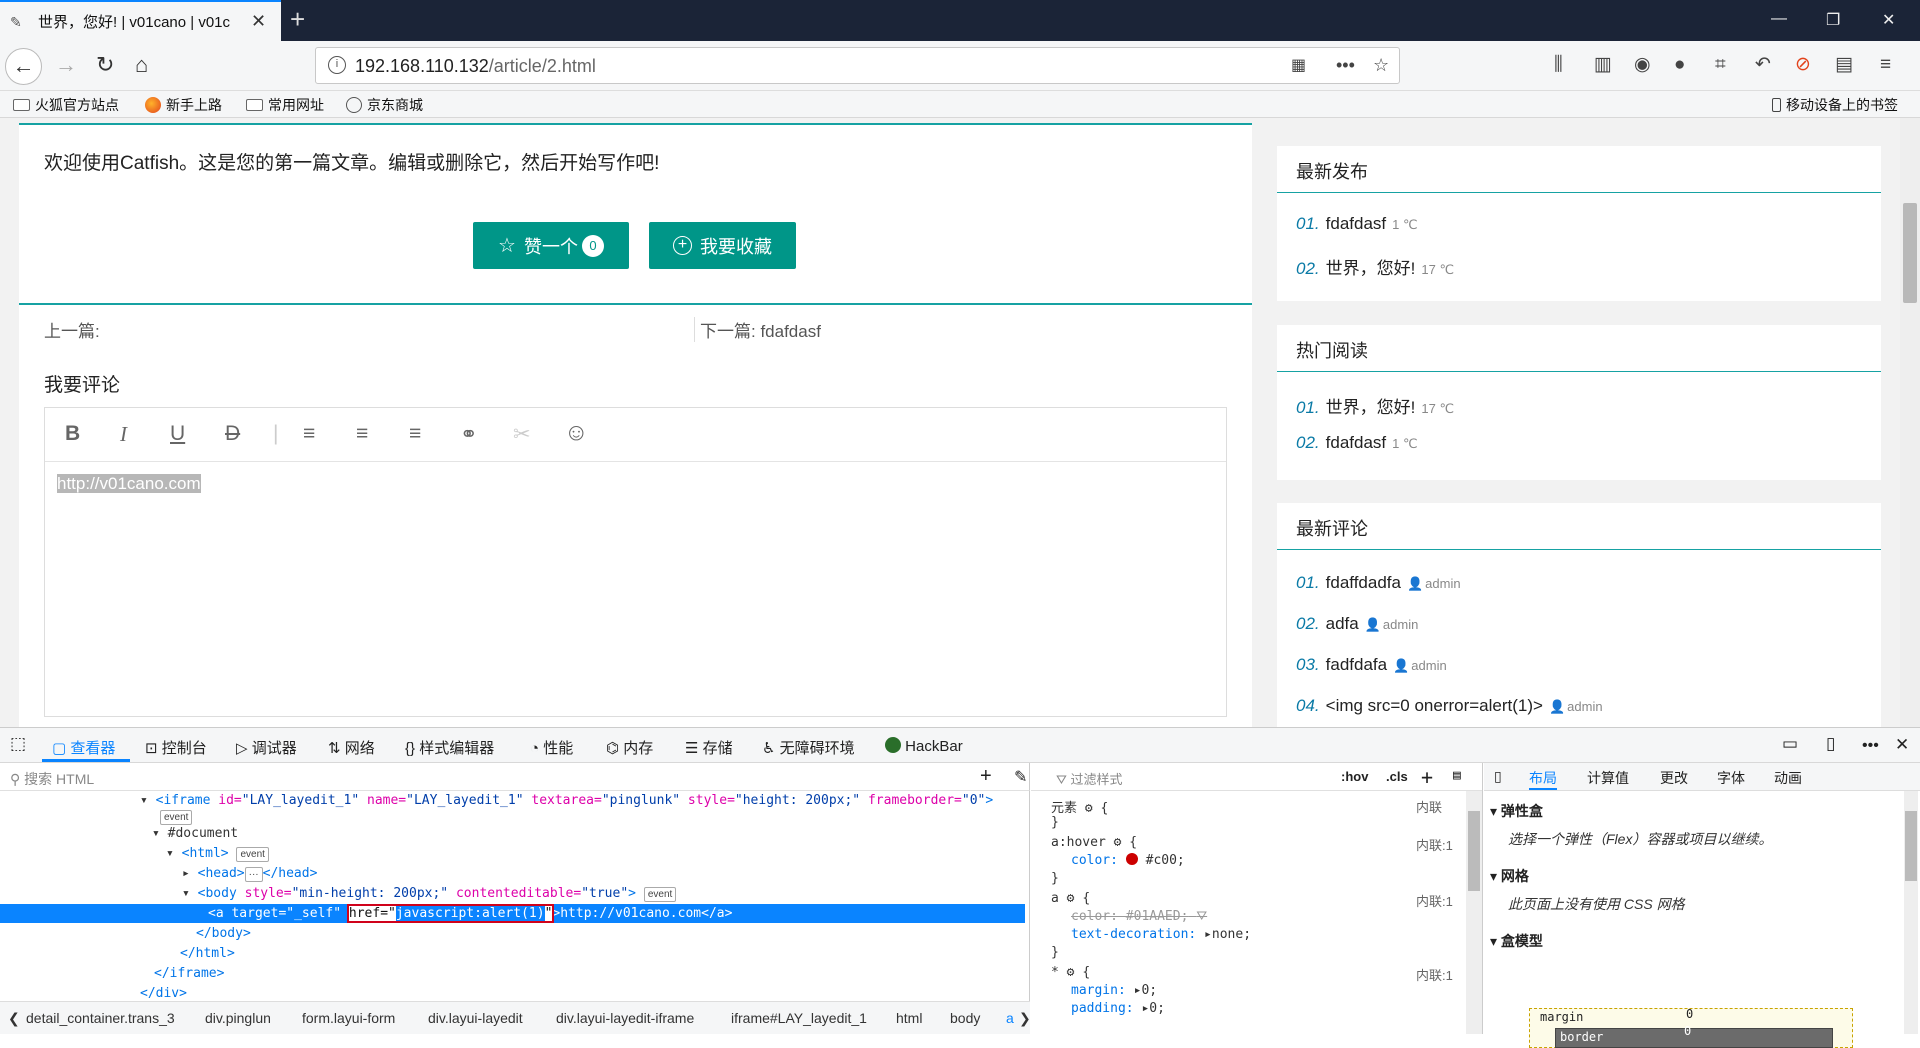 Image resolution: width=1920 pixels, height=1048 pixels. Describe the element at coordinates (14, 1018) in the screenshot. I see `breadcrumb-back-icon: ❮` at that location.